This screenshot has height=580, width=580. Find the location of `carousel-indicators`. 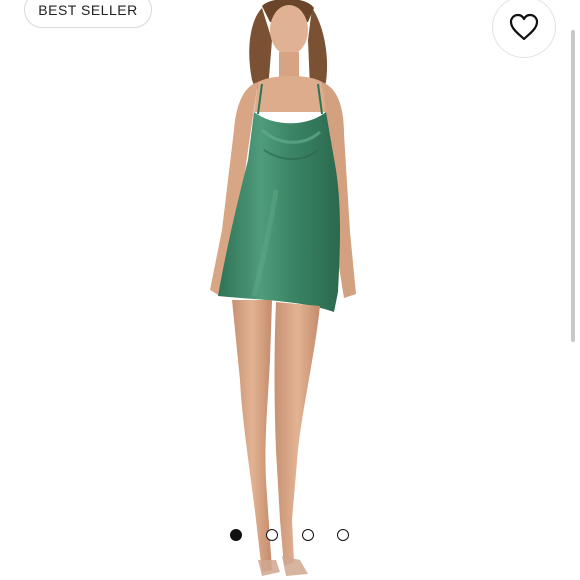

carousel-indicators is located at coordinates (293, 536).